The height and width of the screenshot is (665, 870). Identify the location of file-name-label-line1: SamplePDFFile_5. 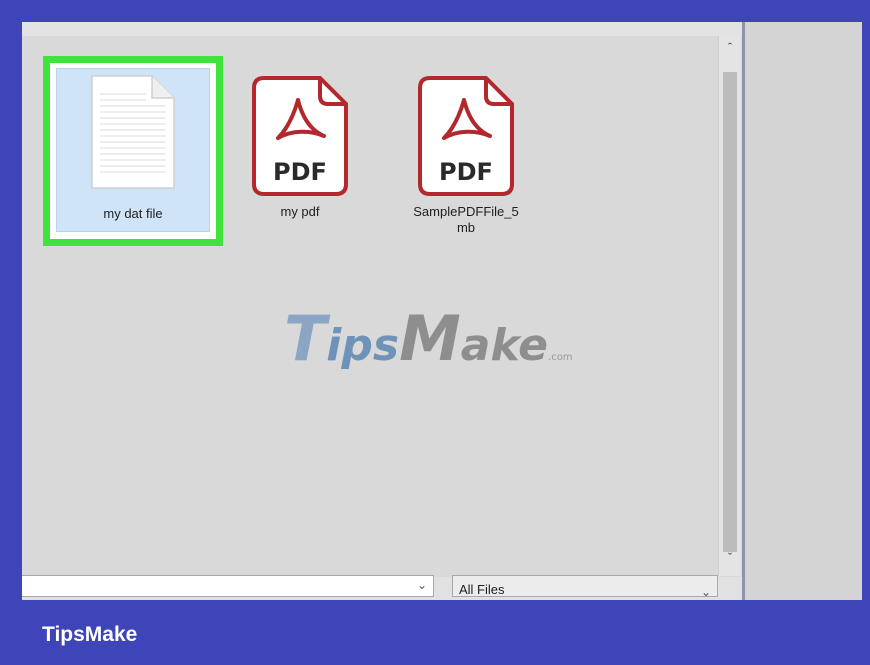
(466, 211).